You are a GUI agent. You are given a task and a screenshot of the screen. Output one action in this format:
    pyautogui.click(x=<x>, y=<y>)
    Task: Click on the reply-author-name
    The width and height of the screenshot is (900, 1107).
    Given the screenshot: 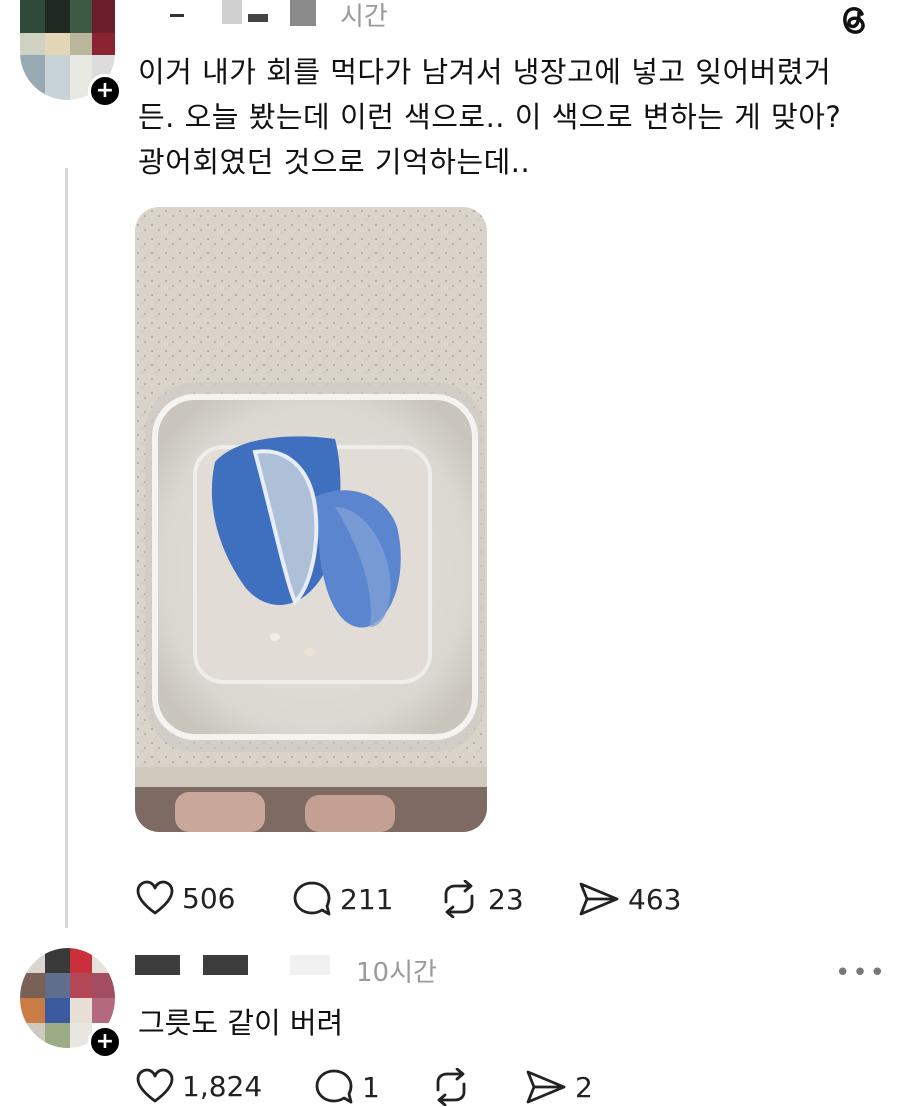 What is the action you would take?
    pyautogui.click(x=157, y=965)
    